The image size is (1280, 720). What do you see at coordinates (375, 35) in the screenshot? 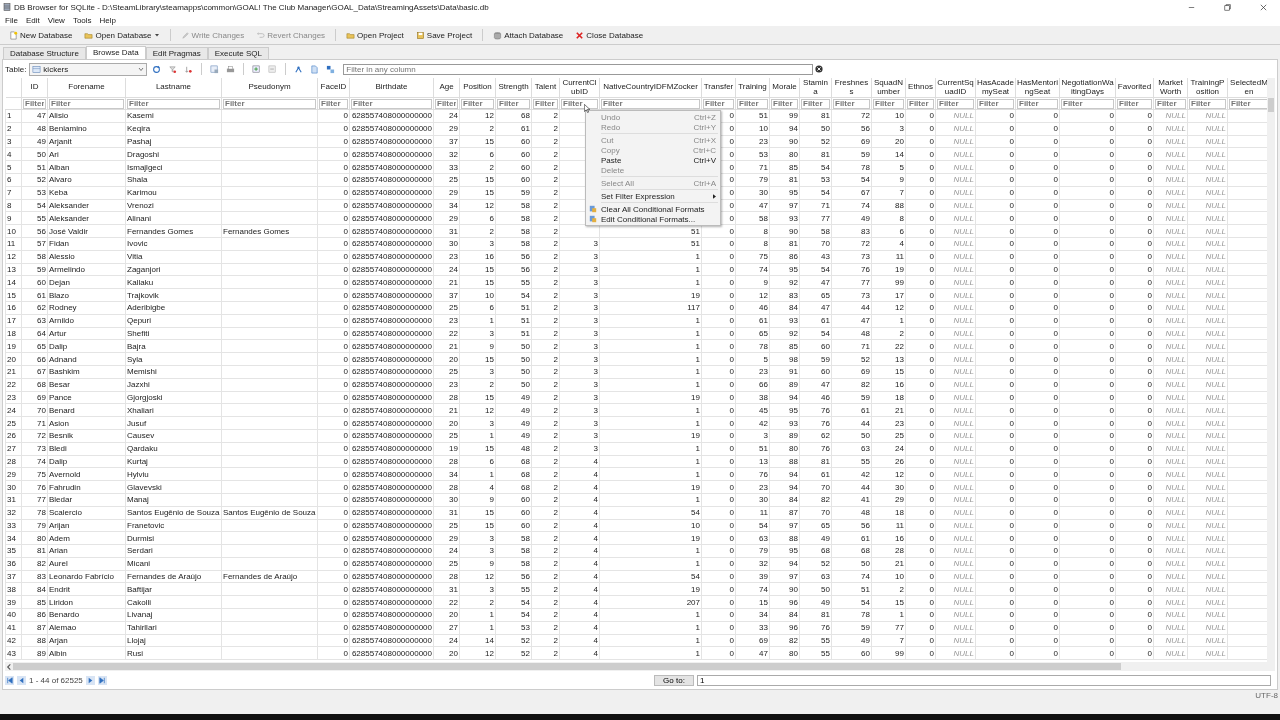
I see `toolbar-button: Open Project` at bounding box center [375, 35].